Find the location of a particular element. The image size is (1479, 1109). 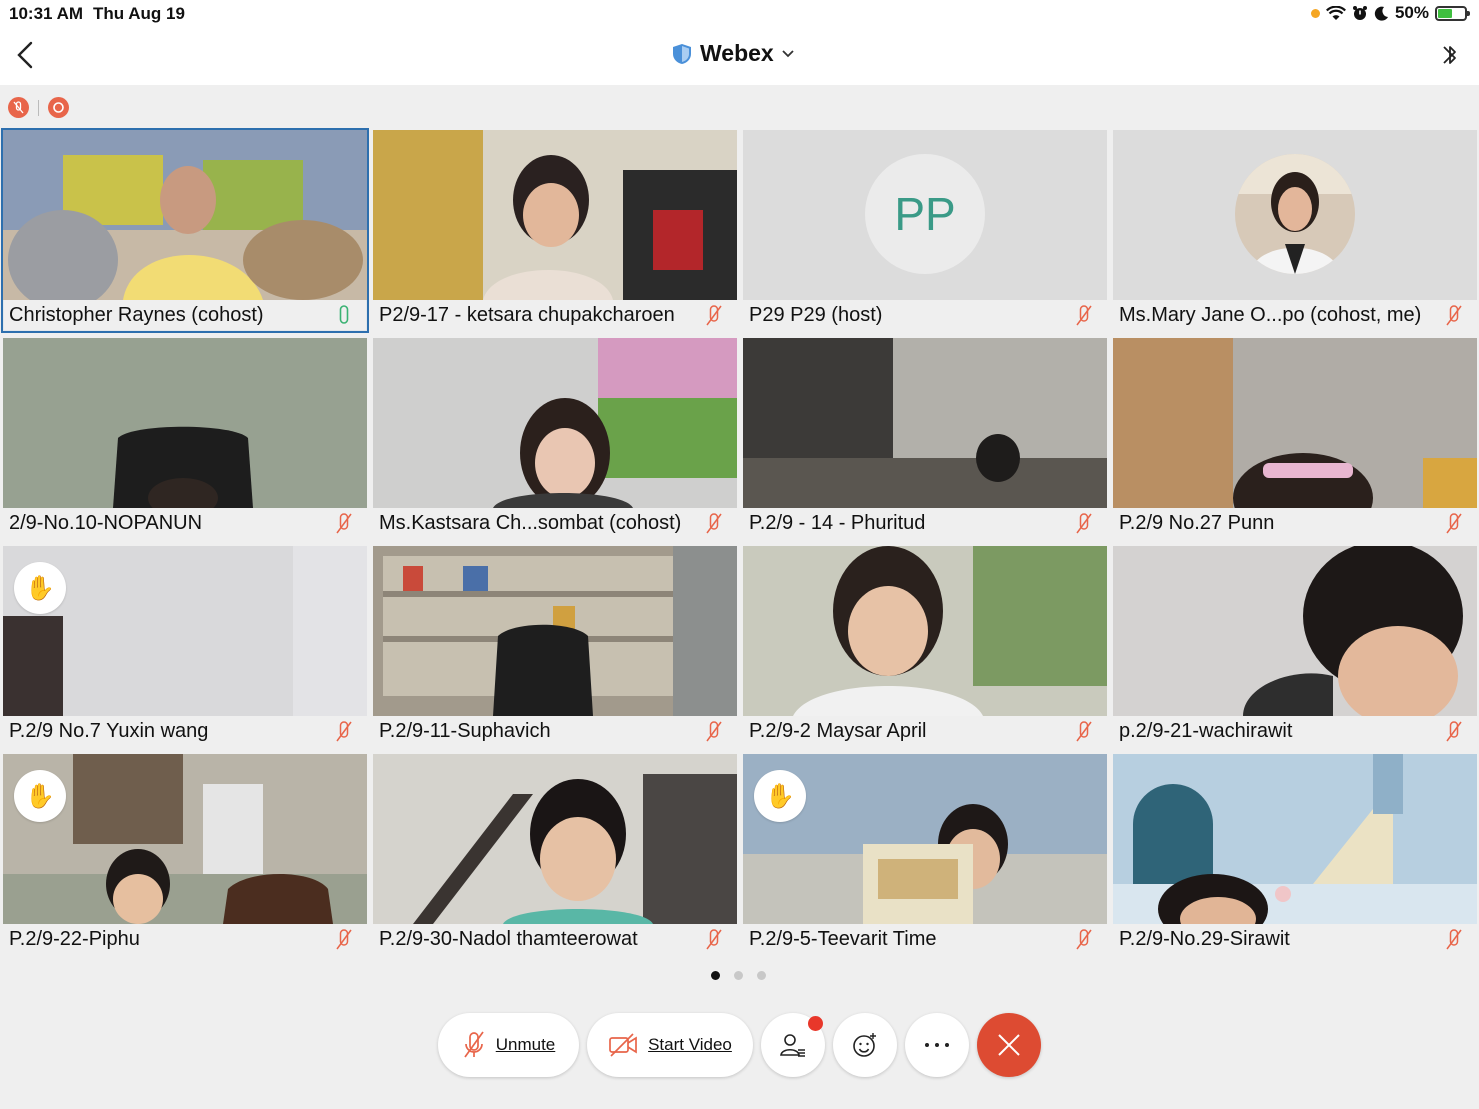

participant-tile: P.2/9 No.27 Punn is located at coordinates (1295, 438).